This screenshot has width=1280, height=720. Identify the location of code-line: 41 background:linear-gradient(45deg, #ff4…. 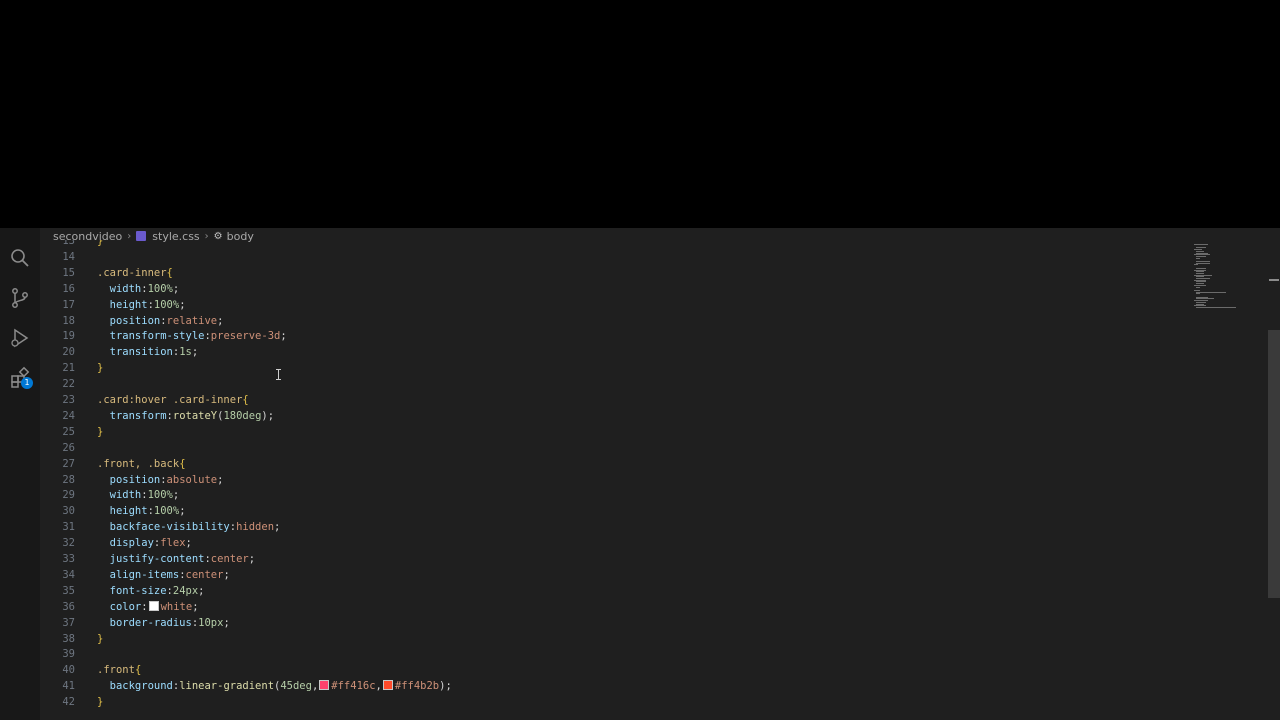
(615, 686).